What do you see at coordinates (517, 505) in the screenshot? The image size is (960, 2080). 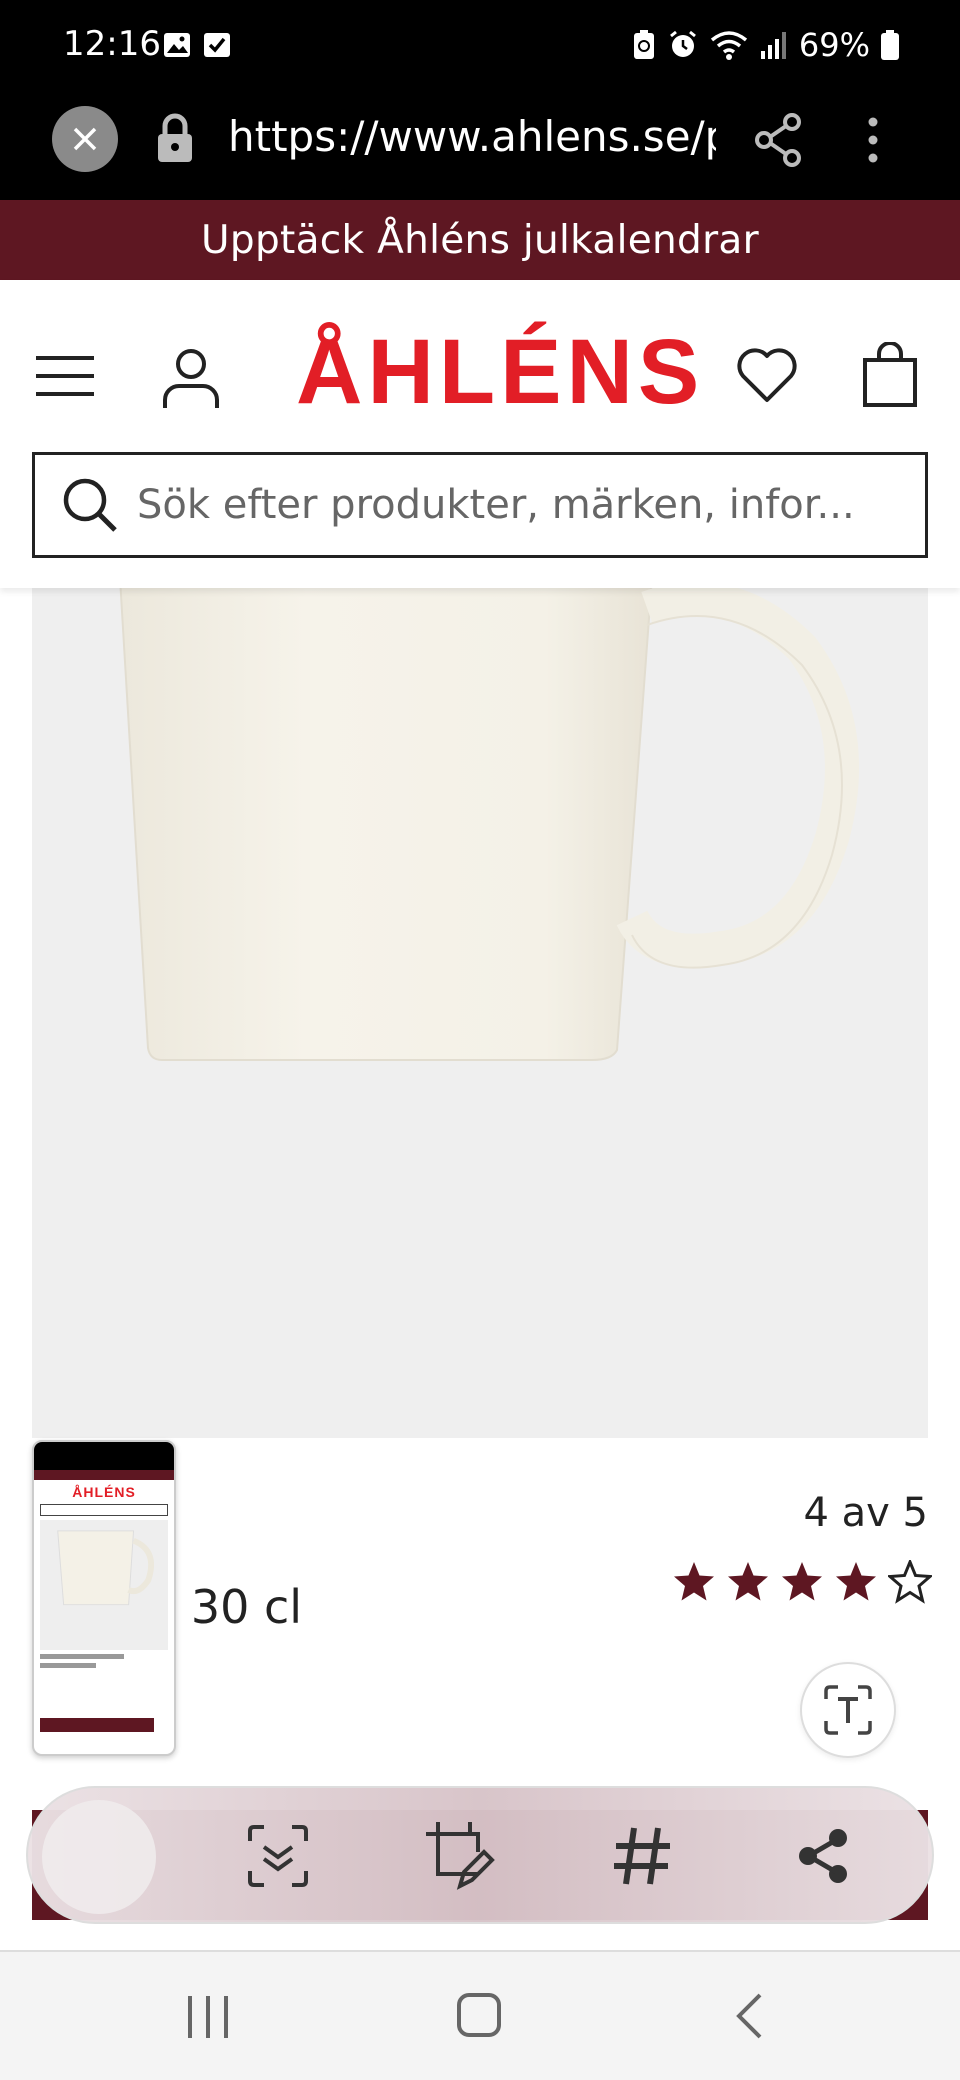 I see `search-input` at bounding box center [517, 505].